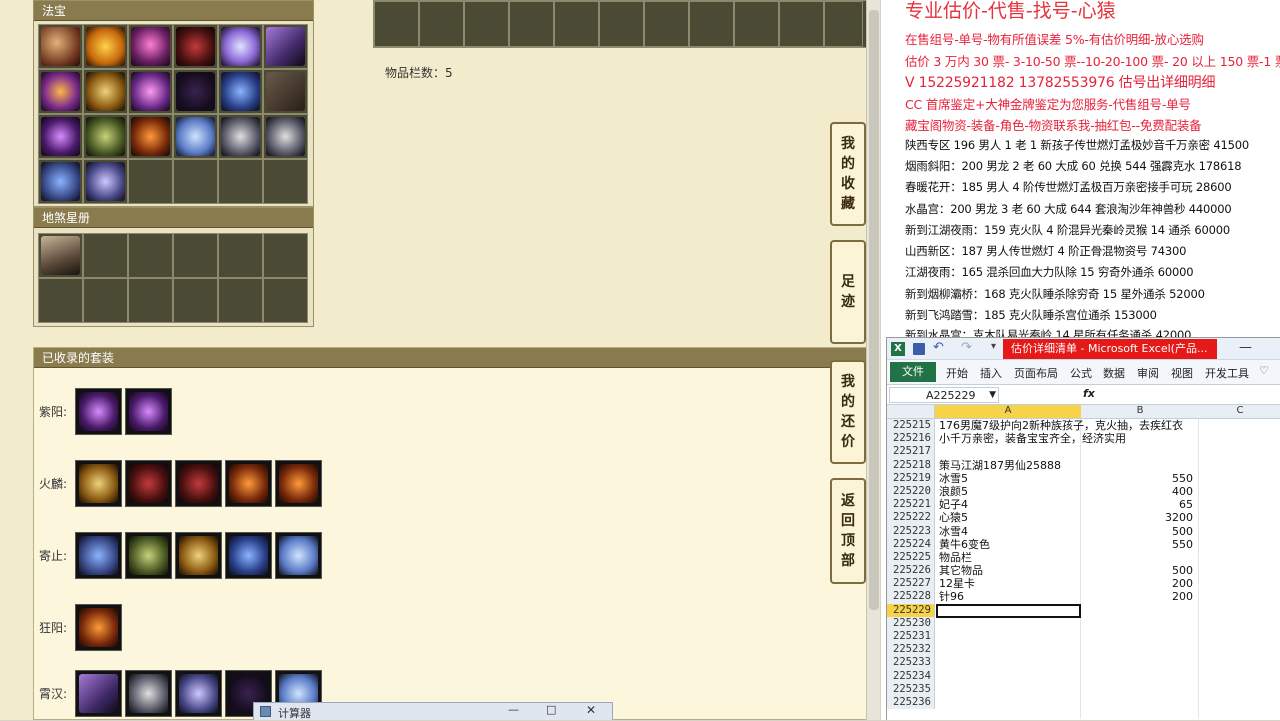  Describe the element at coordinates (911, 571) in the screenshot. I see `row-number: 225226` at that location.